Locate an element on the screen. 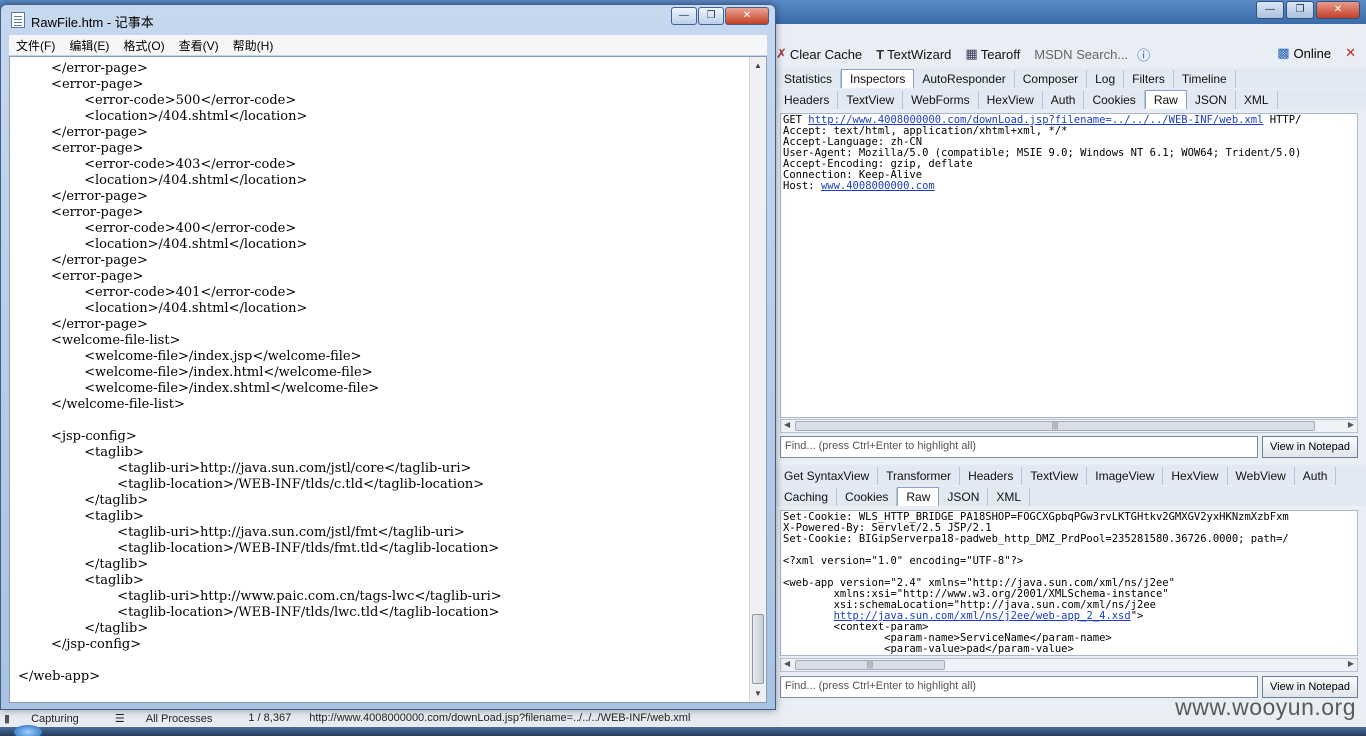 This screenshot has width=1366, height=736. menu-edit: 编辑(E) is located at coordinates (89, 45).